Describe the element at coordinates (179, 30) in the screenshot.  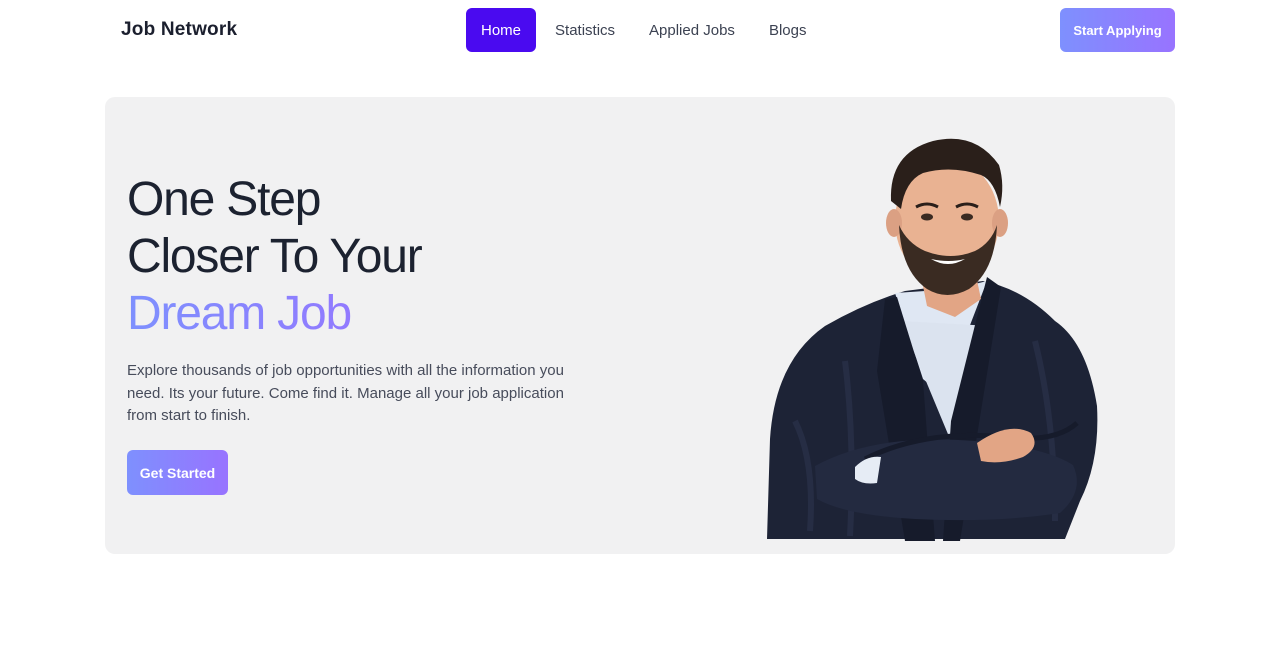
I see `brand-logo: Job Network` at that location.